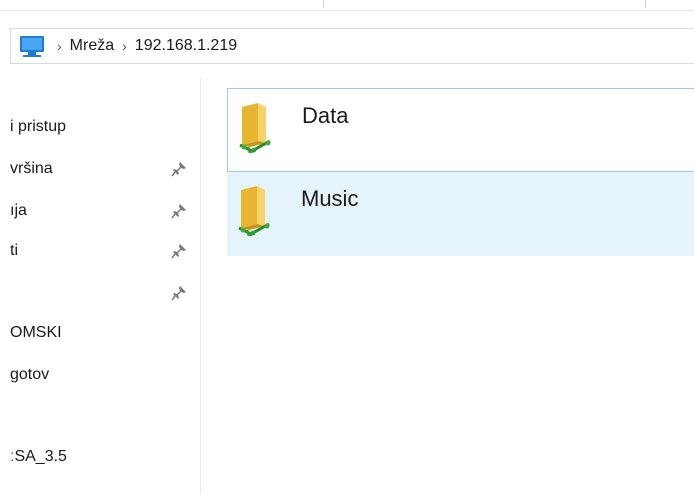 This screenshot has width=694, height=494. Describe the element at coordinates (14, 250) in the screenshot. I see `nav-item-label: ti` at that location.